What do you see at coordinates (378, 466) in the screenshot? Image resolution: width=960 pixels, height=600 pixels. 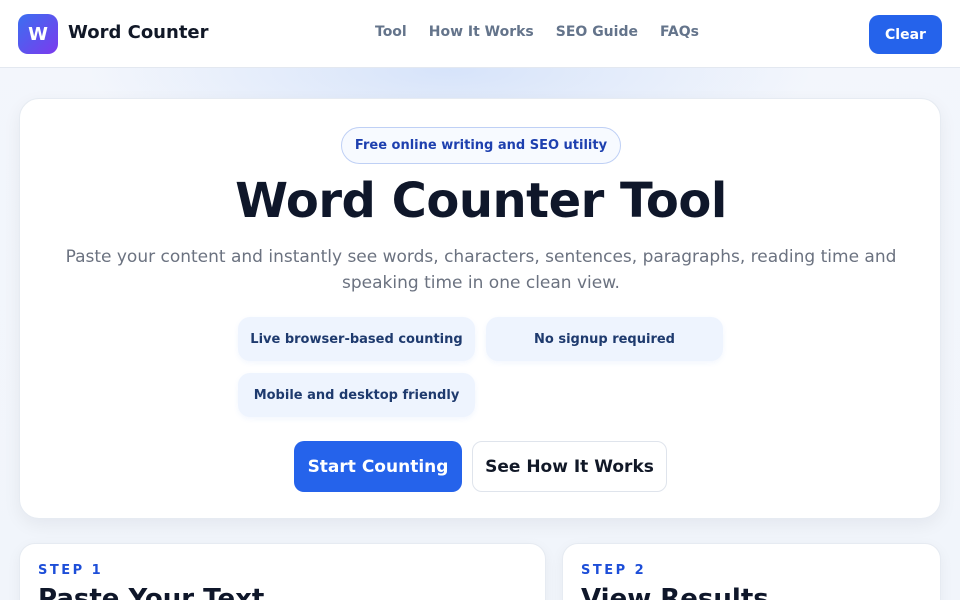 I see `start-counting-button: Start Counting` at bounding box center [378, 466].